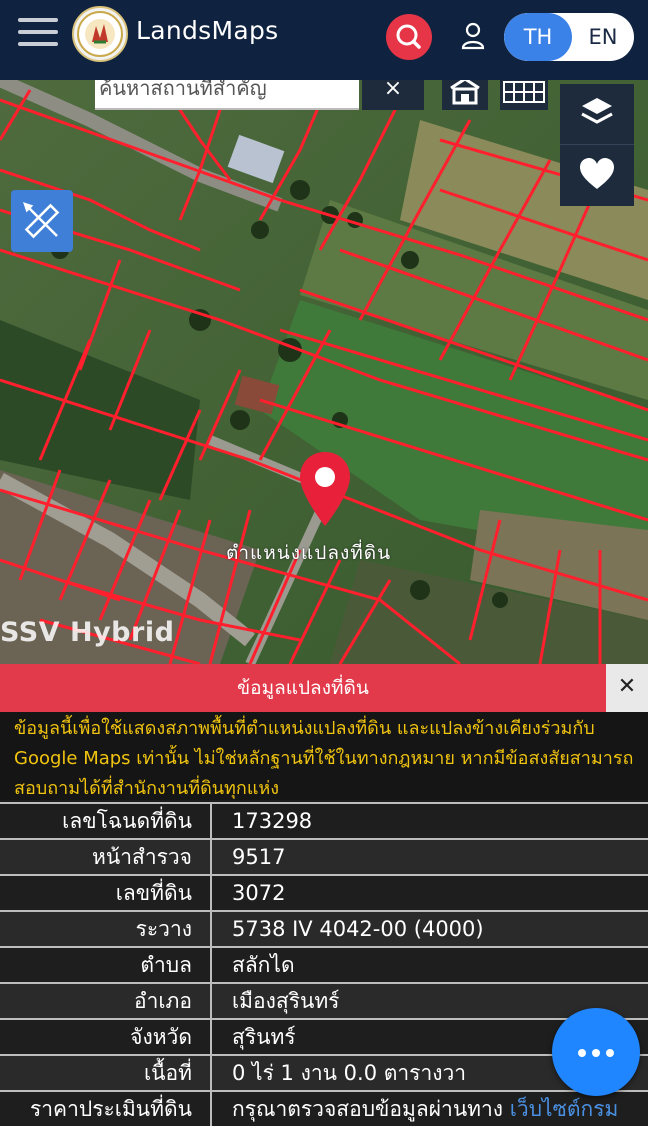 This screenshot has height=1126, width=648. I want to click on app-title: LandsMaps, so click(207, 30).